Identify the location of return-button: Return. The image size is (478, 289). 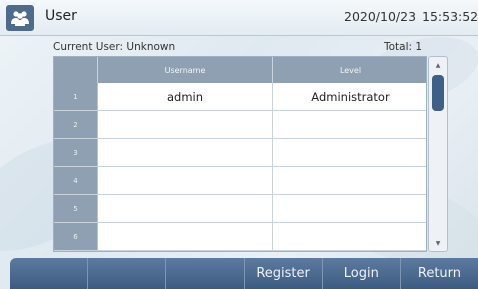
(439, 273).